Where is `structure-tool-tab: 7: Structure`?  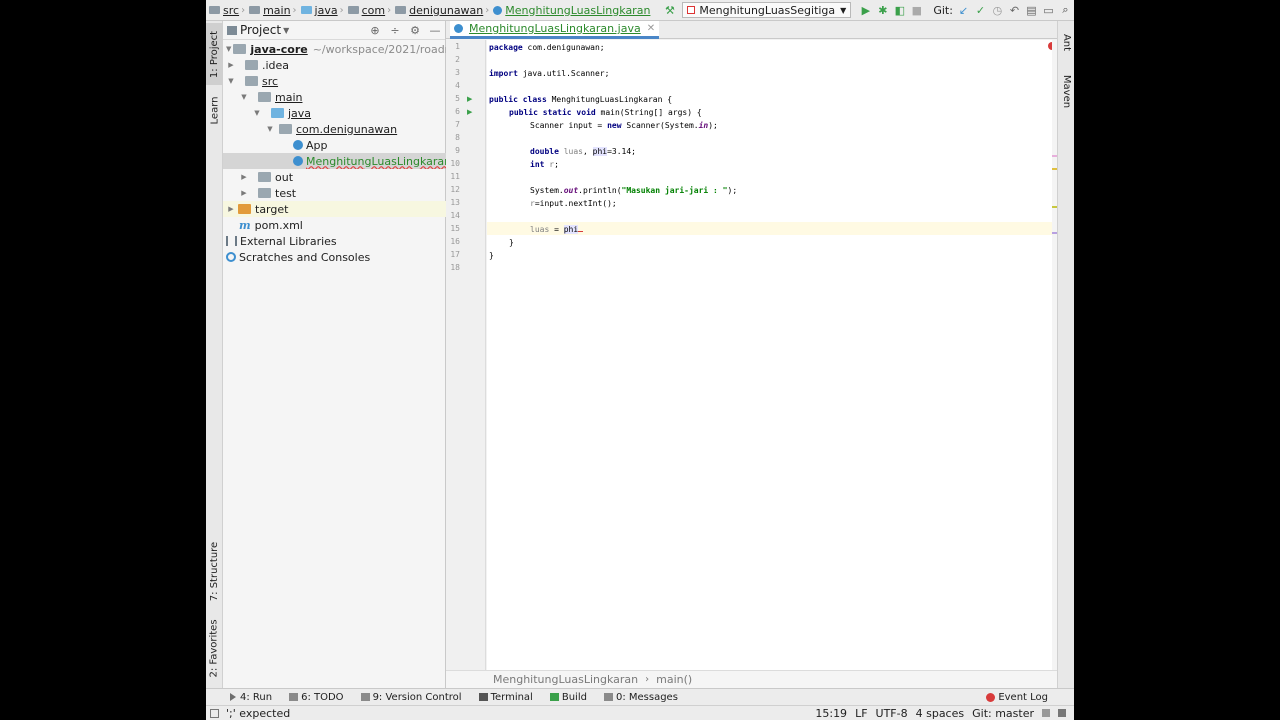
structure-tool-tab: 7: Structure is located at coordinates (214, 571).